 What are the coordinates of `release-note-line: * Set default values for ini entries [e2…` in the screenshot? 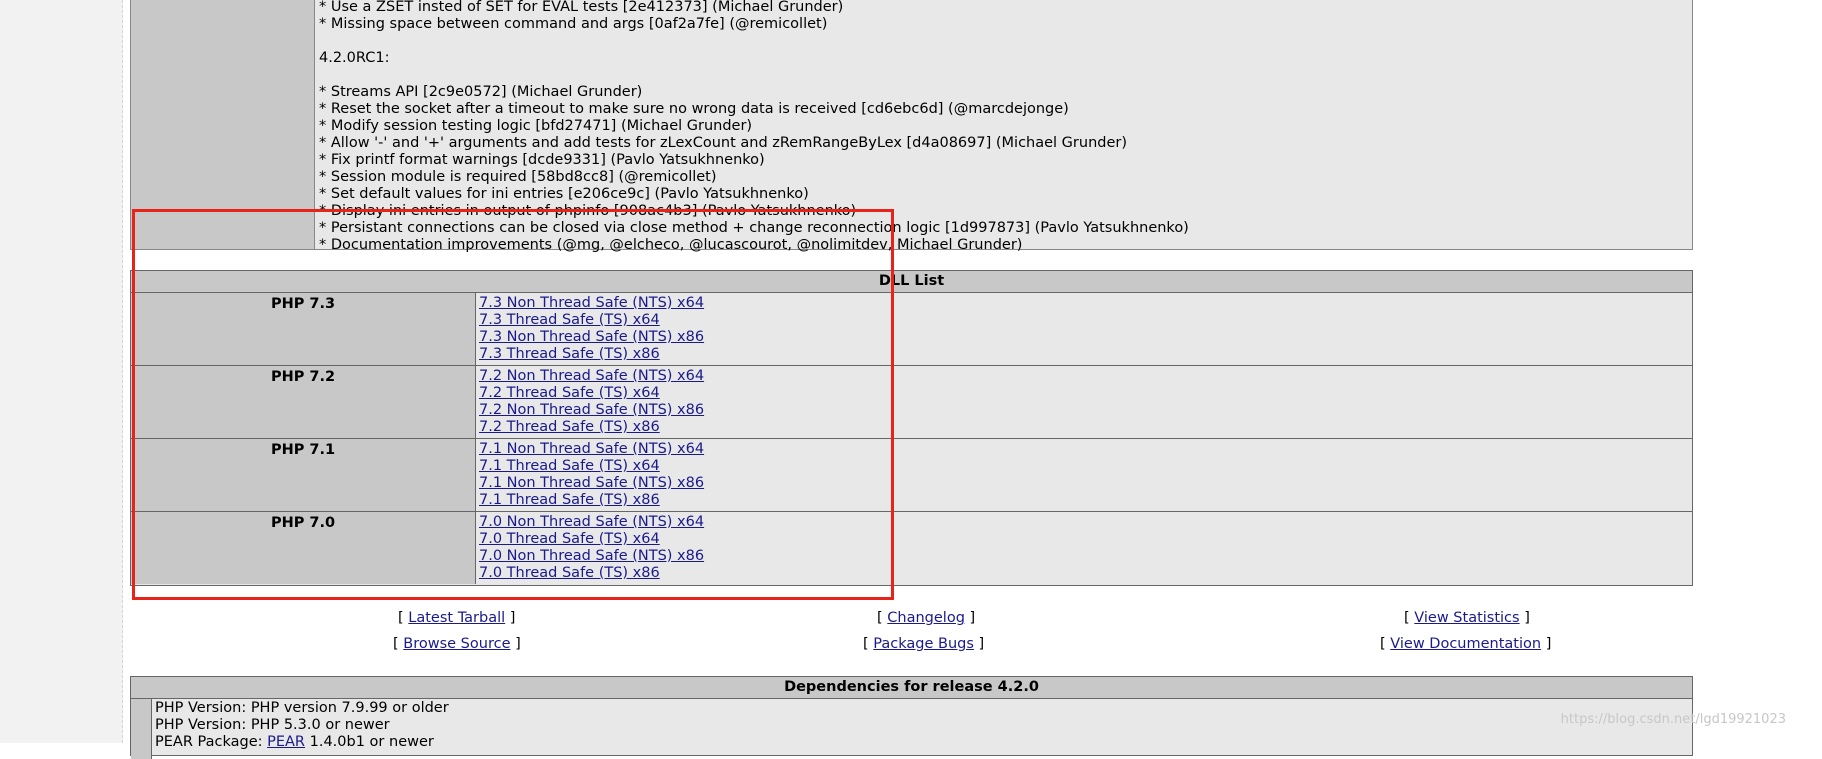 It's located at (564, 194).